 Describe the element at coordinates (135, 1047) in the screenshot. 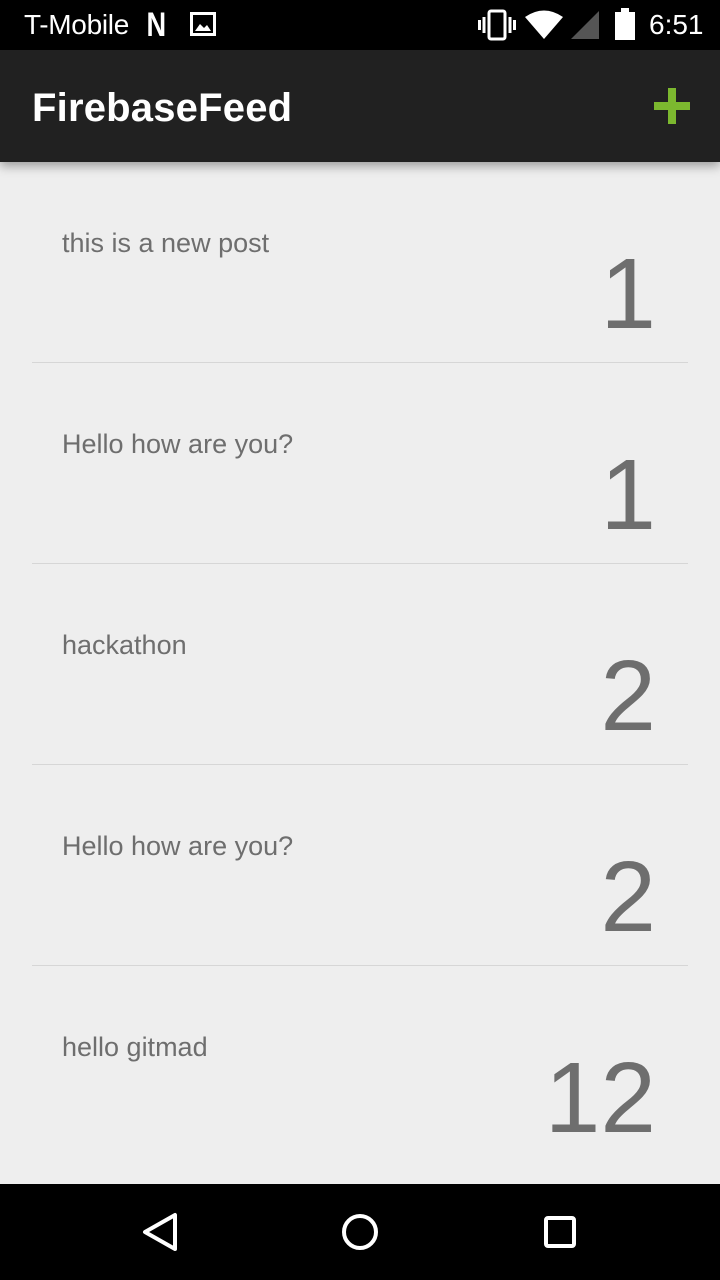

I see `post-text: hello gitmad` at that location.